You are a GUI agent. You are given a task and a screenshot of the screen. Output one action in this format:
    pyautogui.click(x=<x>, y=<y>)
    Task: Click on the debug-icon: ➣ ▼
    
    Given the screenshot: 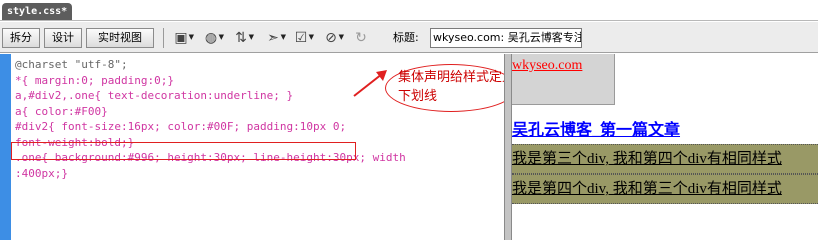 What is the action you would take?
    pyautogui.click(x=274, y=38)
    